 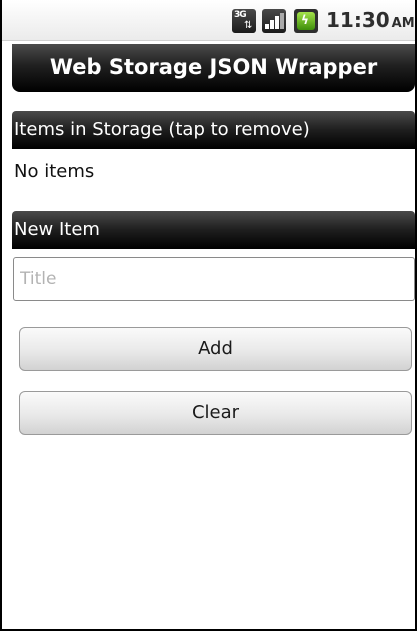 I want to click on clock-ampm: AM, so click(x=403, y=23).